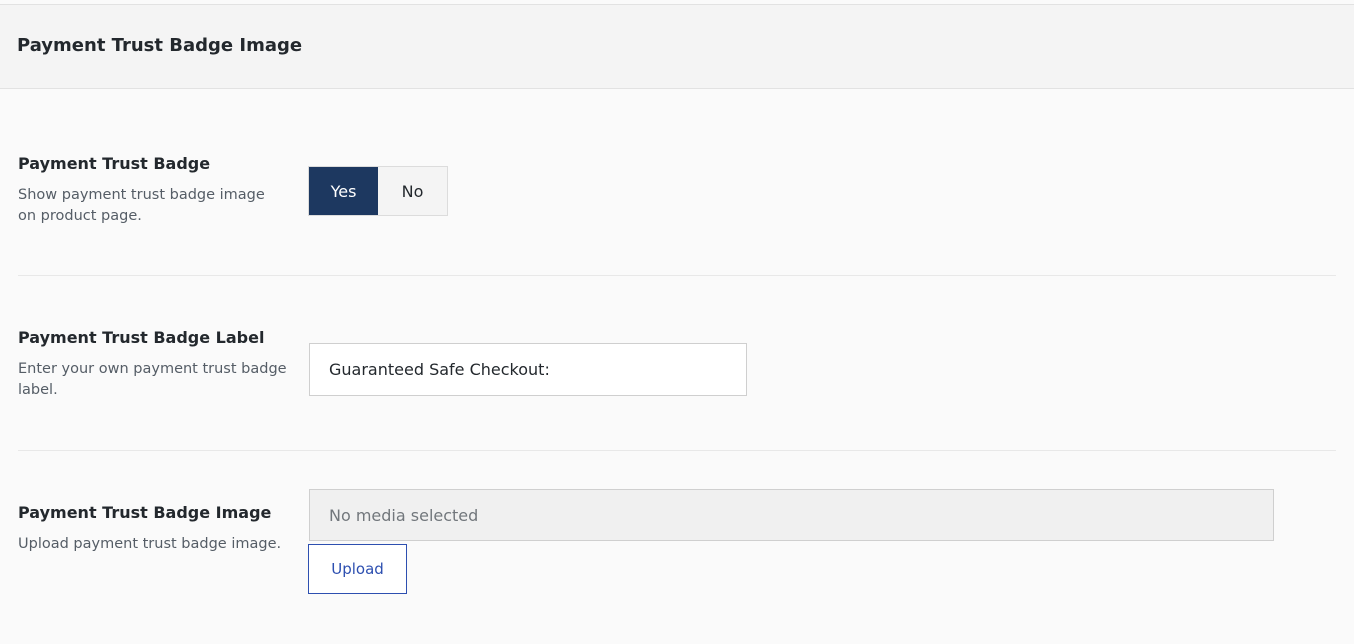 This screenshot has width=1354, height=644. I want to click on badge-label-input, so click(528, 369).